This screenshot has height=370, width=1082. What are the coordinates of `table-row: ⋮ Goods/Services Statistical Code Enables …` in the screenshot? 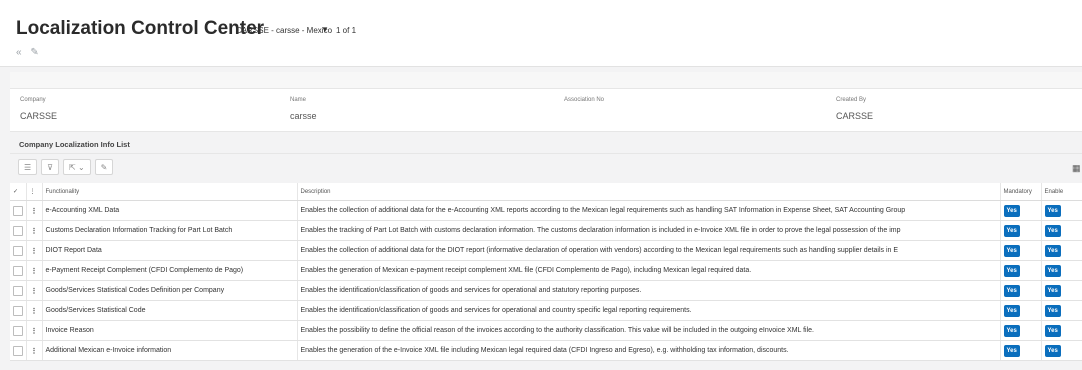 It's located at (546, 310).